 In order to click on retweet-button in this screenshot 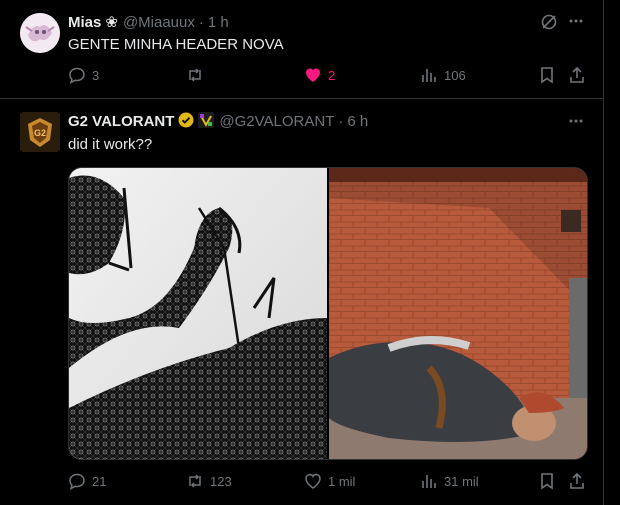, I will do `click(198, 75)`.